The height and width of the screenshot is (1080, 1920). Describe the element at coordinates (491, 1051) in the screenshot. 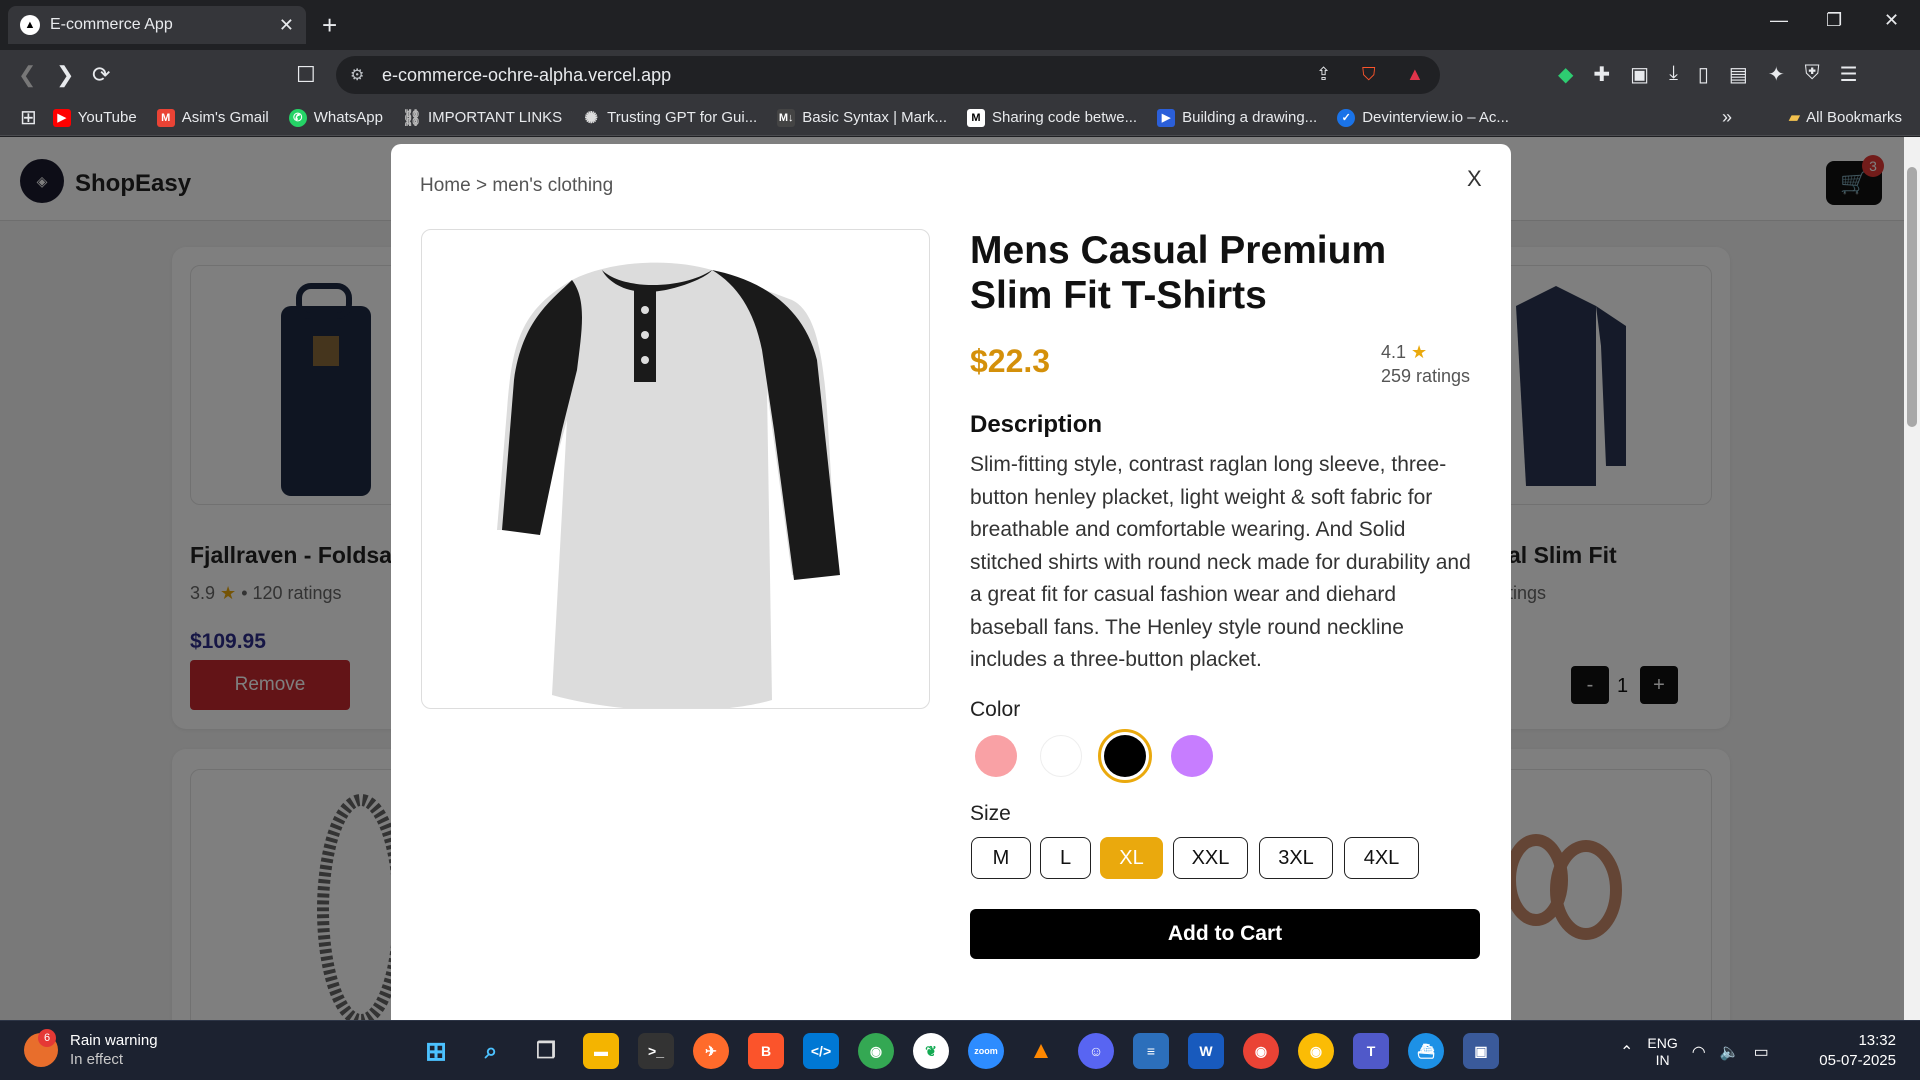

I see `search-icon: ⌕` at that location.